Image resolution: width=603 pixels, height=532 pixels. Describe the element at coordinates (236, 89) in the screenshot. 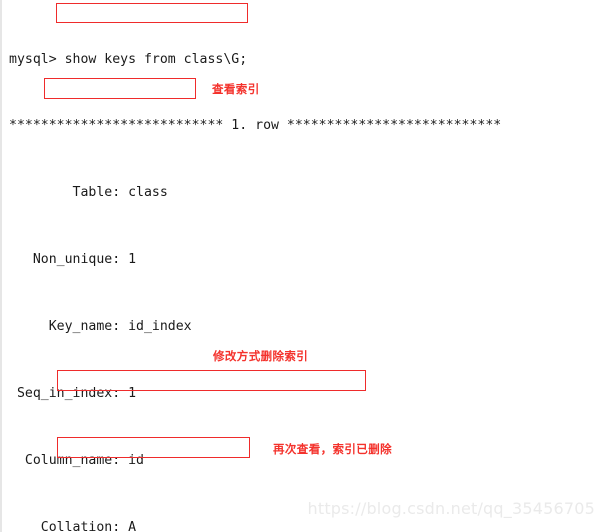

I see `view-index-annotation: 查看索引` at that location.